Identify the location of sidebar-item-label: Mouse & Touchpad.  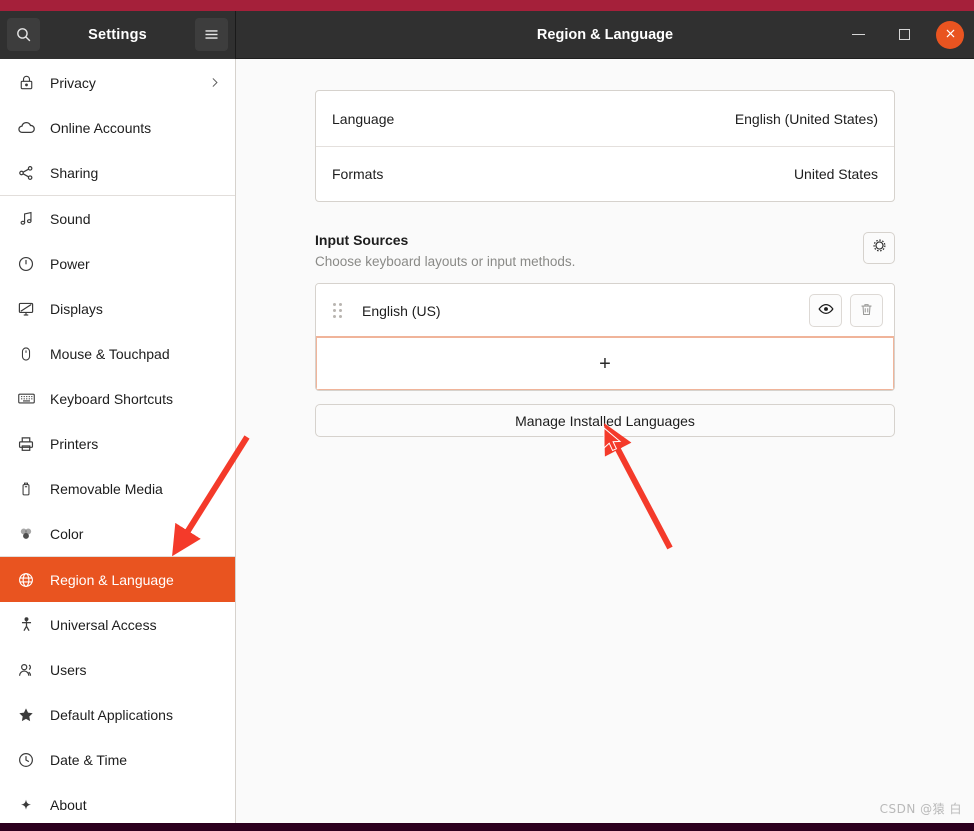
(110, 353).